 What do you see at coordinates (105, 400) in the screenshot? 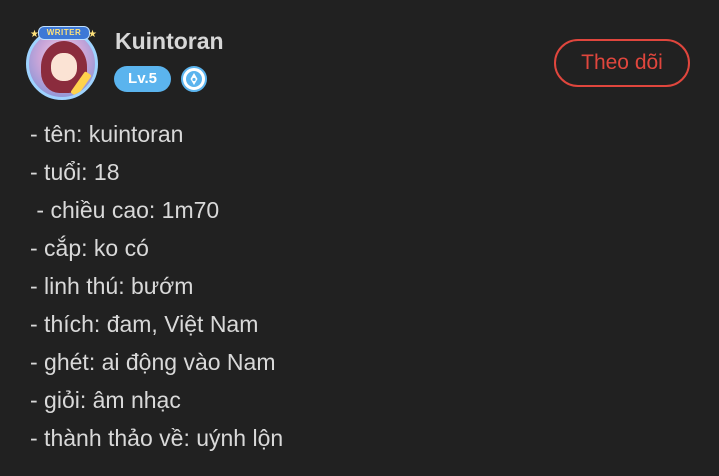
I see `bio-line: - giỏi: âm nhạc` at bounding box center [105, 400].